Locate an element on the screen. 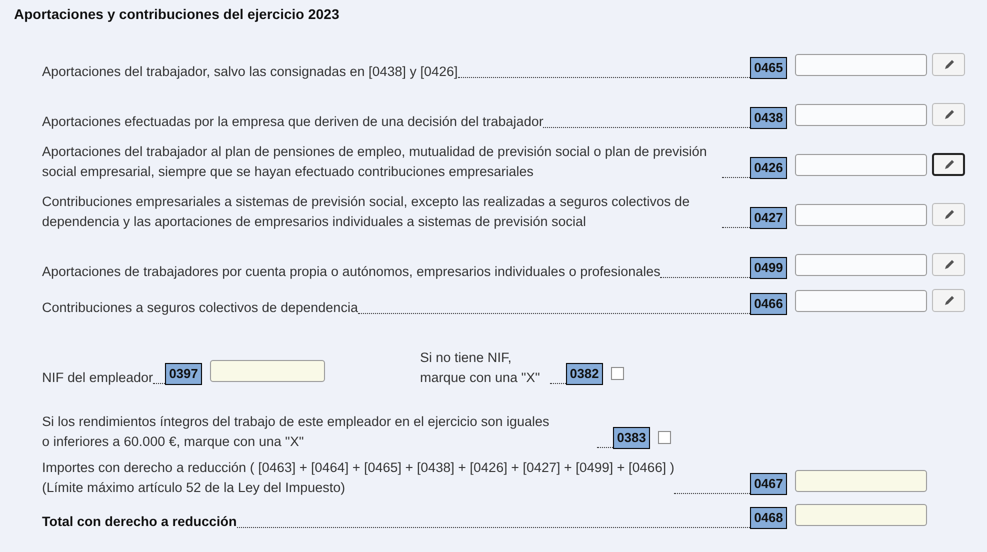 The height and width of the screenshot is (552, 987). box-code: 0467 is located at coordinates (768, 484).